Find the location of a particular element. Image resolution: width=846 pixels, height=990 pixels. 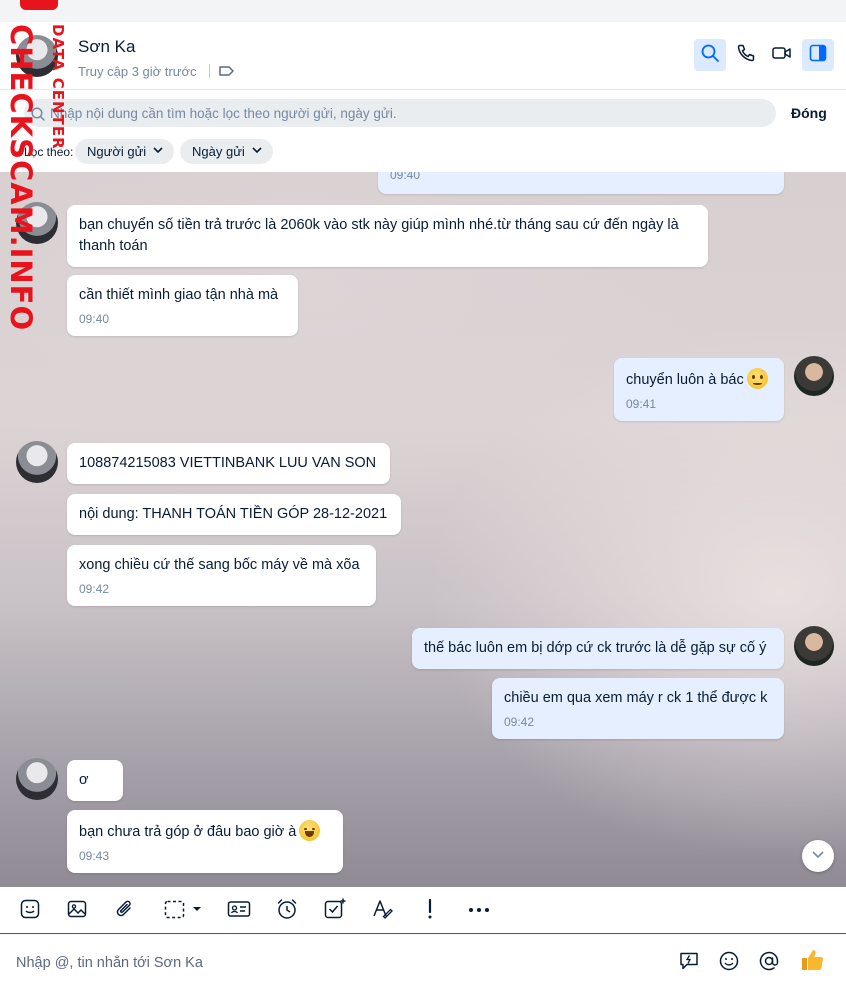

watermark-badge is located at coordinates (39, 5).